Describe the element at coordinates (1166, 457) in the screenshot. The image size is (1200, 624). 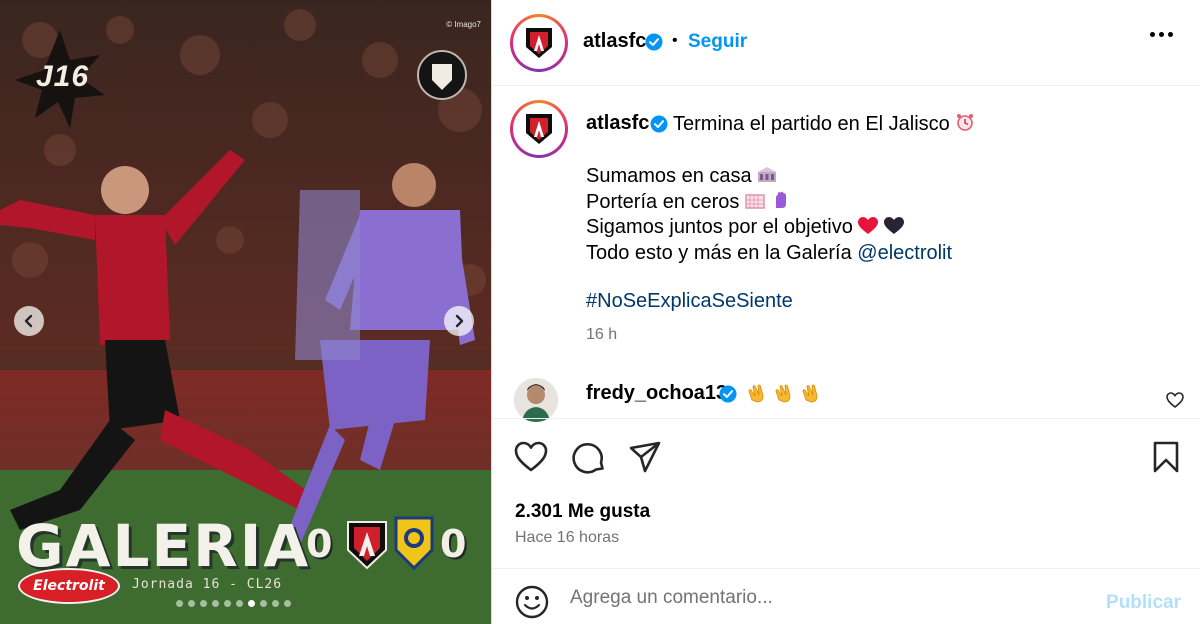
I see `save-bookmark-icon` at that location.